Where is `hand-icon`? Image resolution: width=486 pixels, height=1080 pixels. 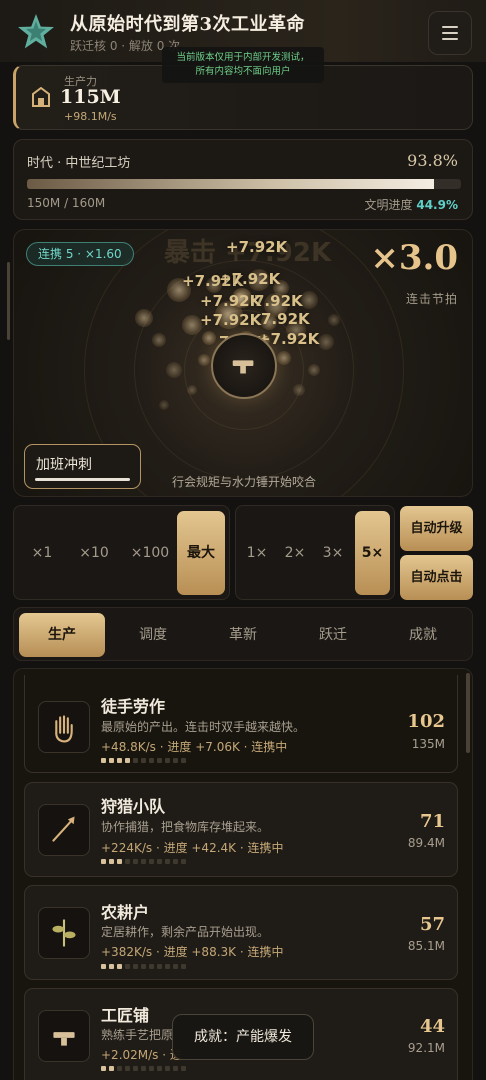
hand-icon is located at coordinates (64, 729).